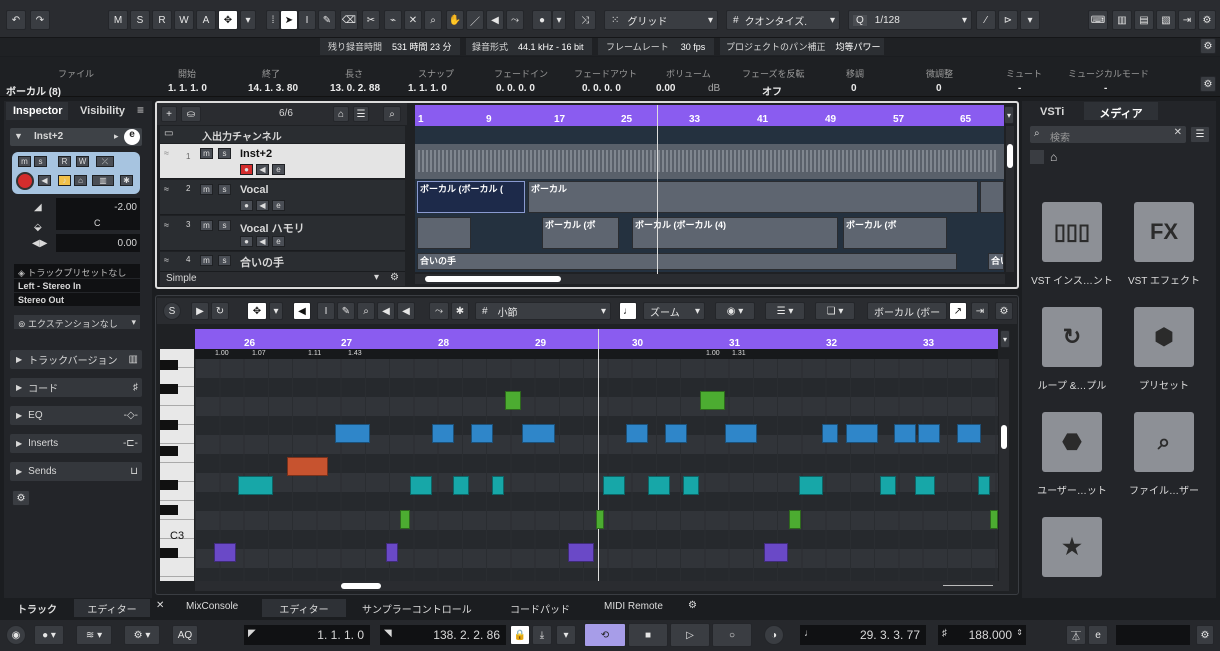 This screenshot has width=1220, height=651. Describe the element at coordinates (661, 20) in the screenshot. I see `grid-type-select: ⁙ グリッド ▾` at that location.